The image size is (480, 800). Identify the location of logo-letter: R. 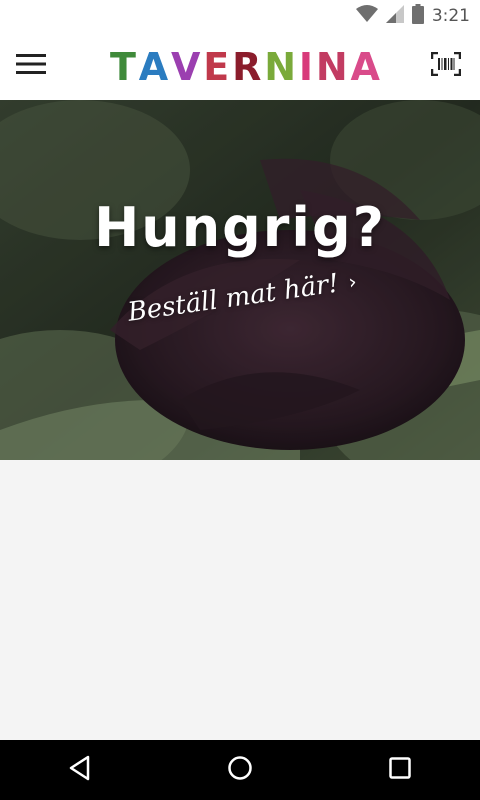
(247, 67).